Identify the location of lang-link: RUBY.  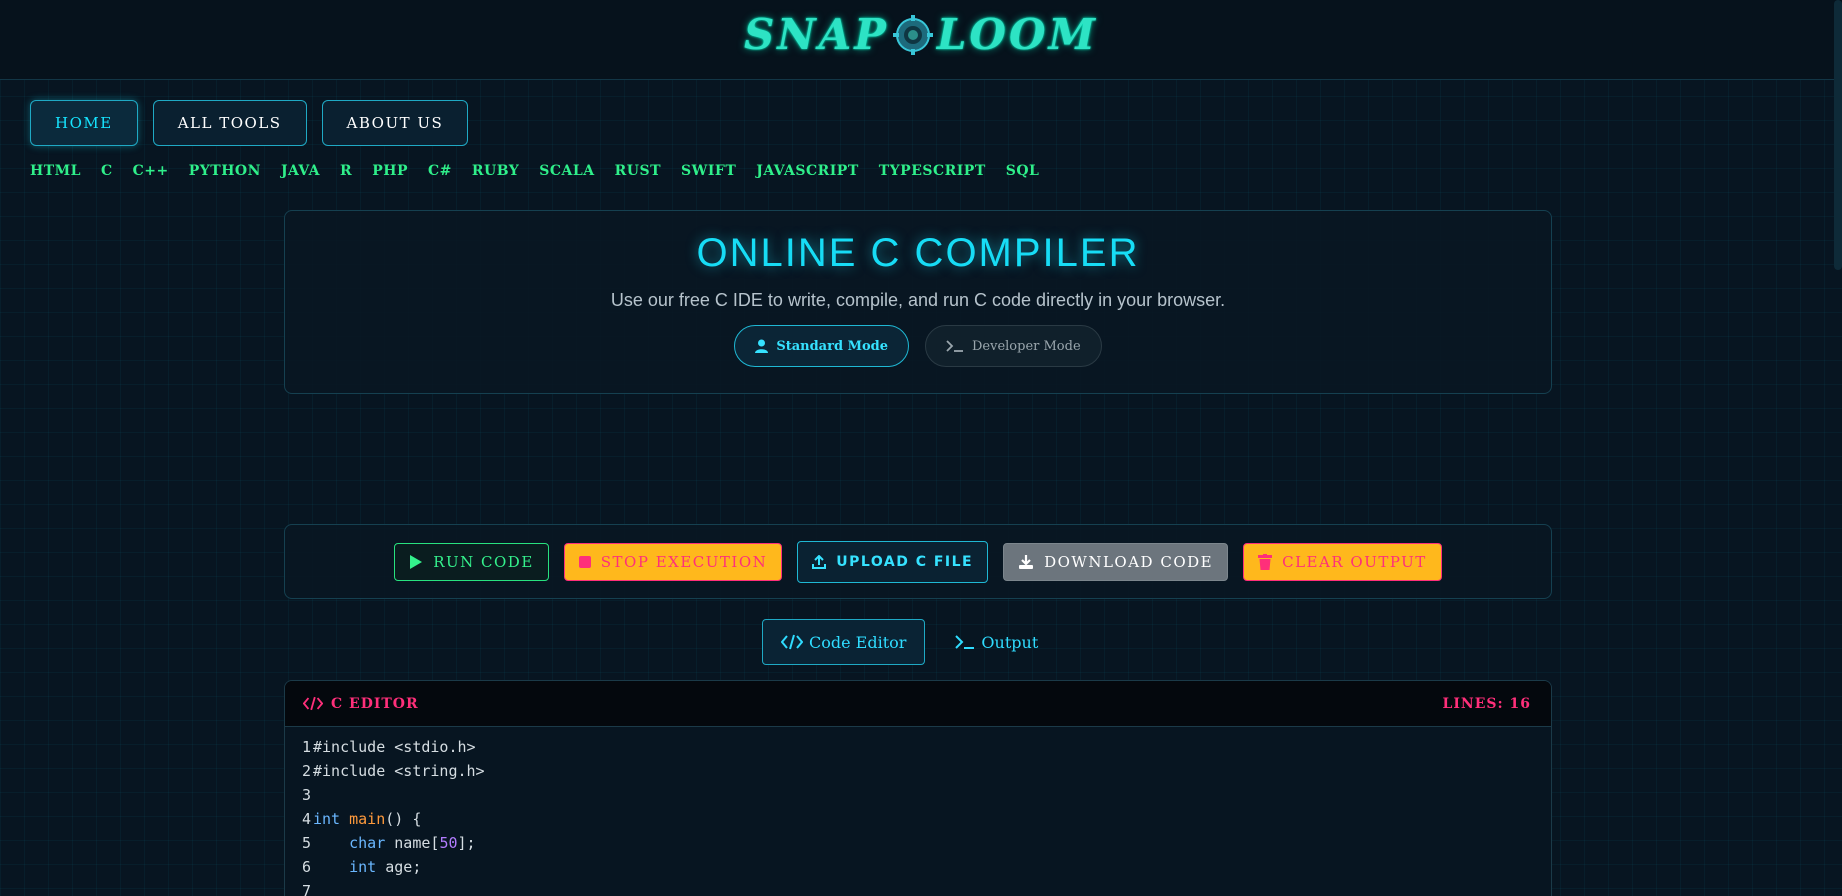
(495, 171).